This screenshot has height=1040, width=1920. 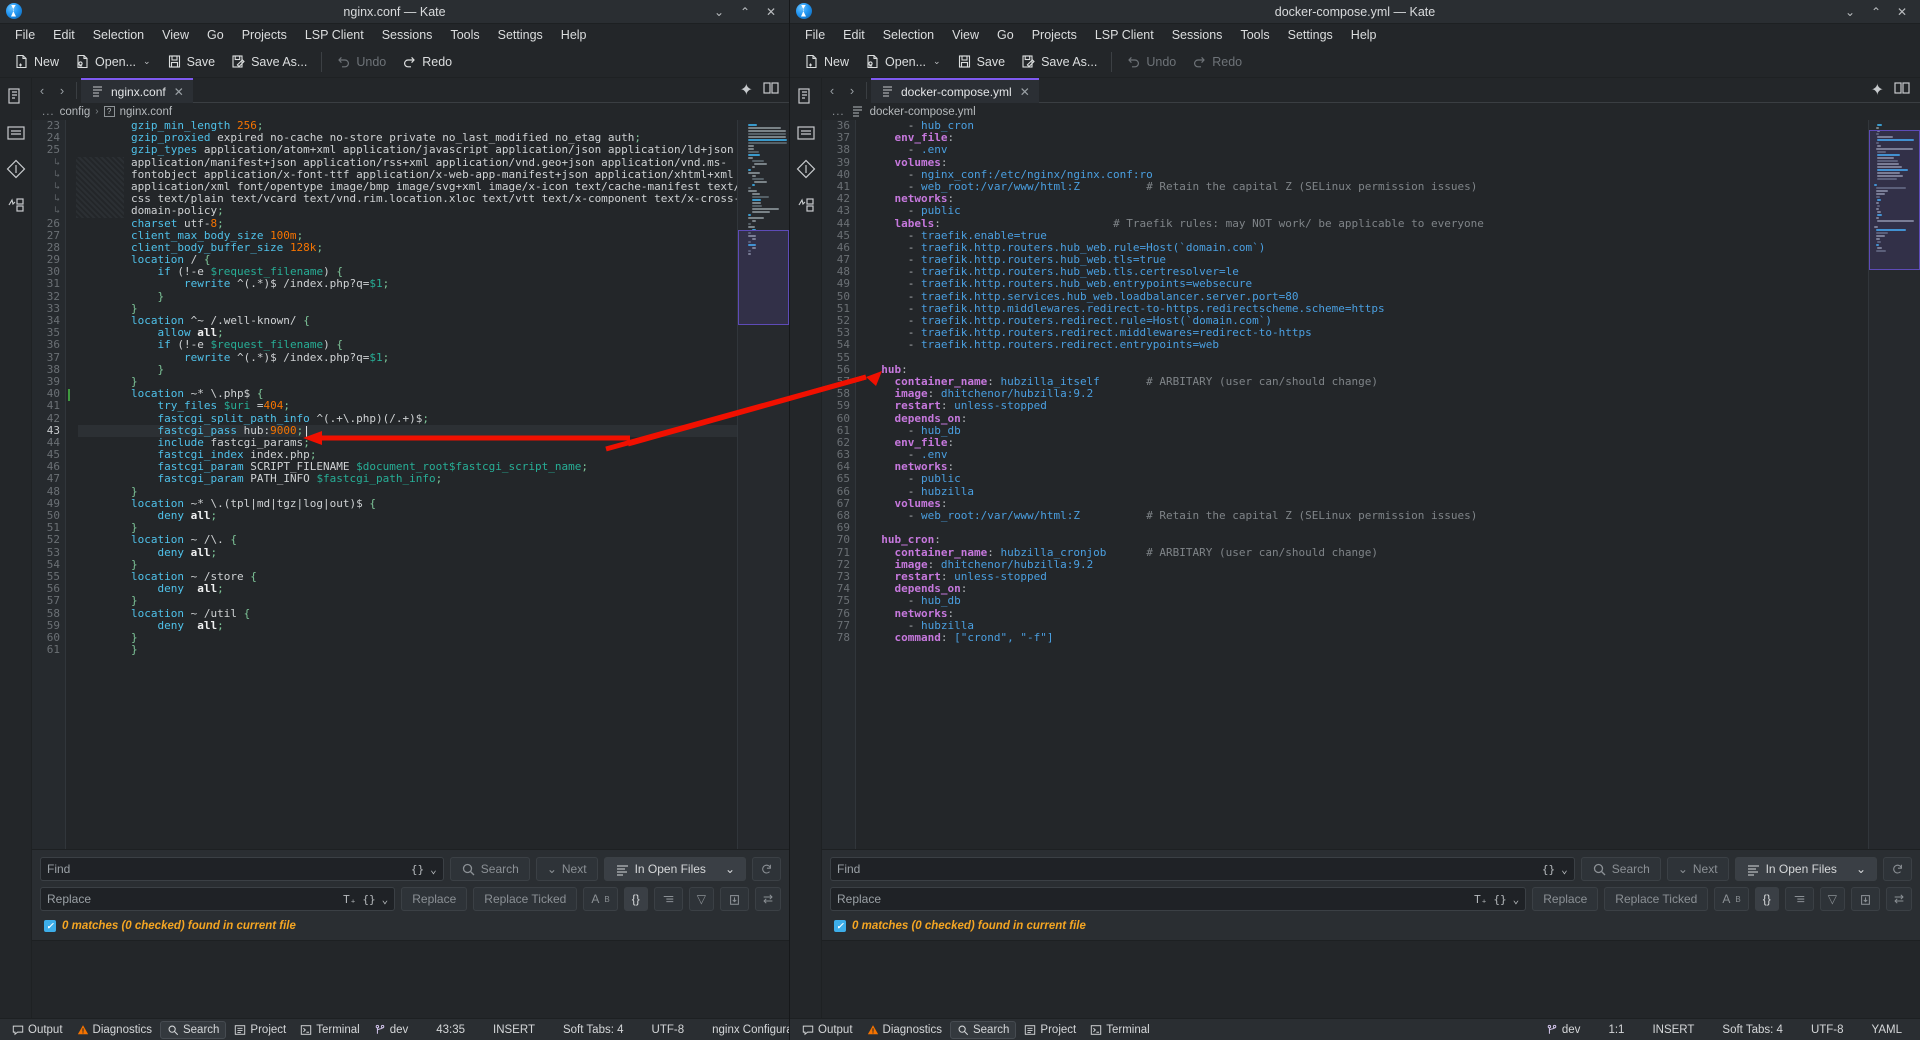 I want to click on tab-nginx-conf: nginx.conf ✕, so click(x=137, y=90).